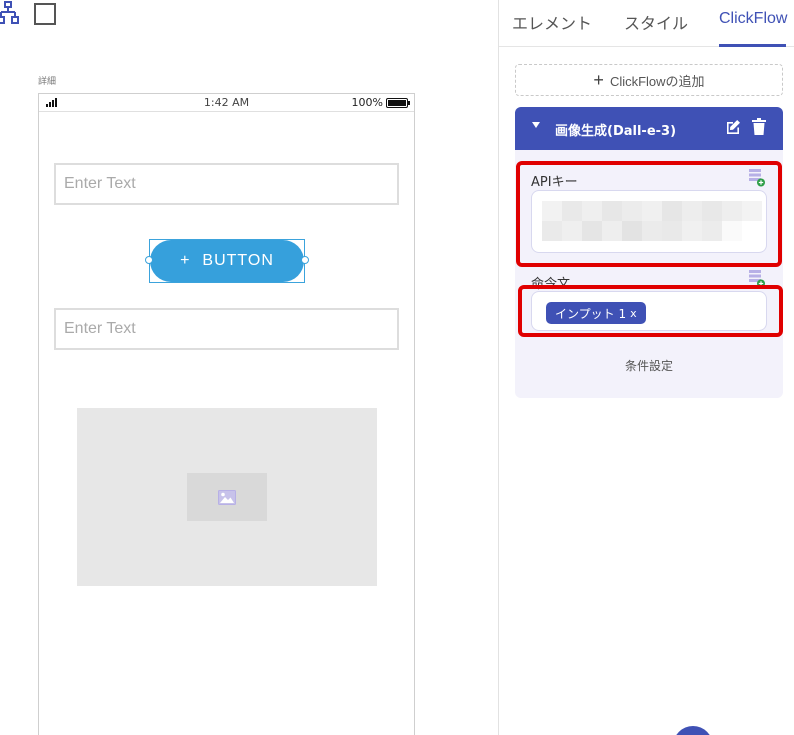 The image size is (794, 735). What do you see at coordinates (9, 13) in the screenshot?
I see `sitemap-icon` at bounding box center [9, 13].